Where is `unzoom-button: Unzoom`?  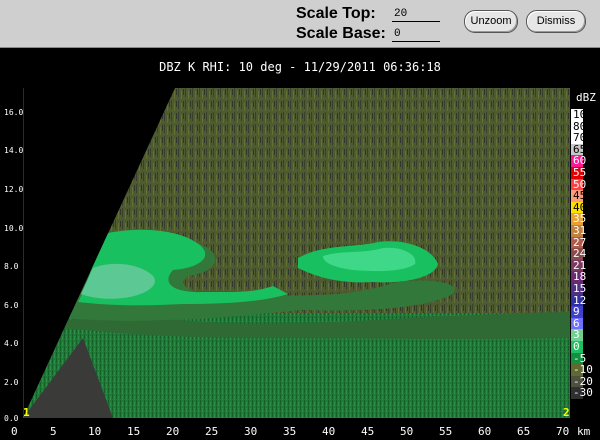
unzoom-button: Unzoom is located at coordinates (491, 21).